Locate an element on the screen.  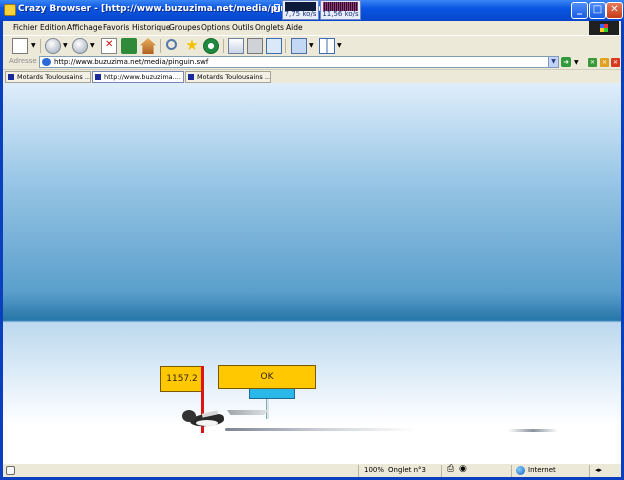
minimize-button: _ is located at coordinates (579, 10).